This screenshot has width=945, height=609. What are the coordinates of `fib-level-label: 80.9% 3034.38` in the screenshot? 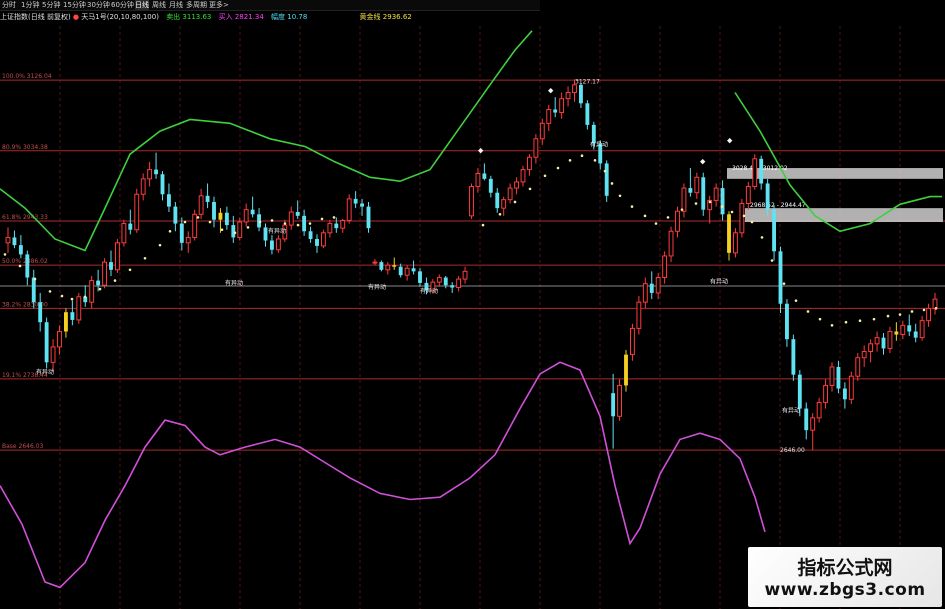 It's located at (25, 147).